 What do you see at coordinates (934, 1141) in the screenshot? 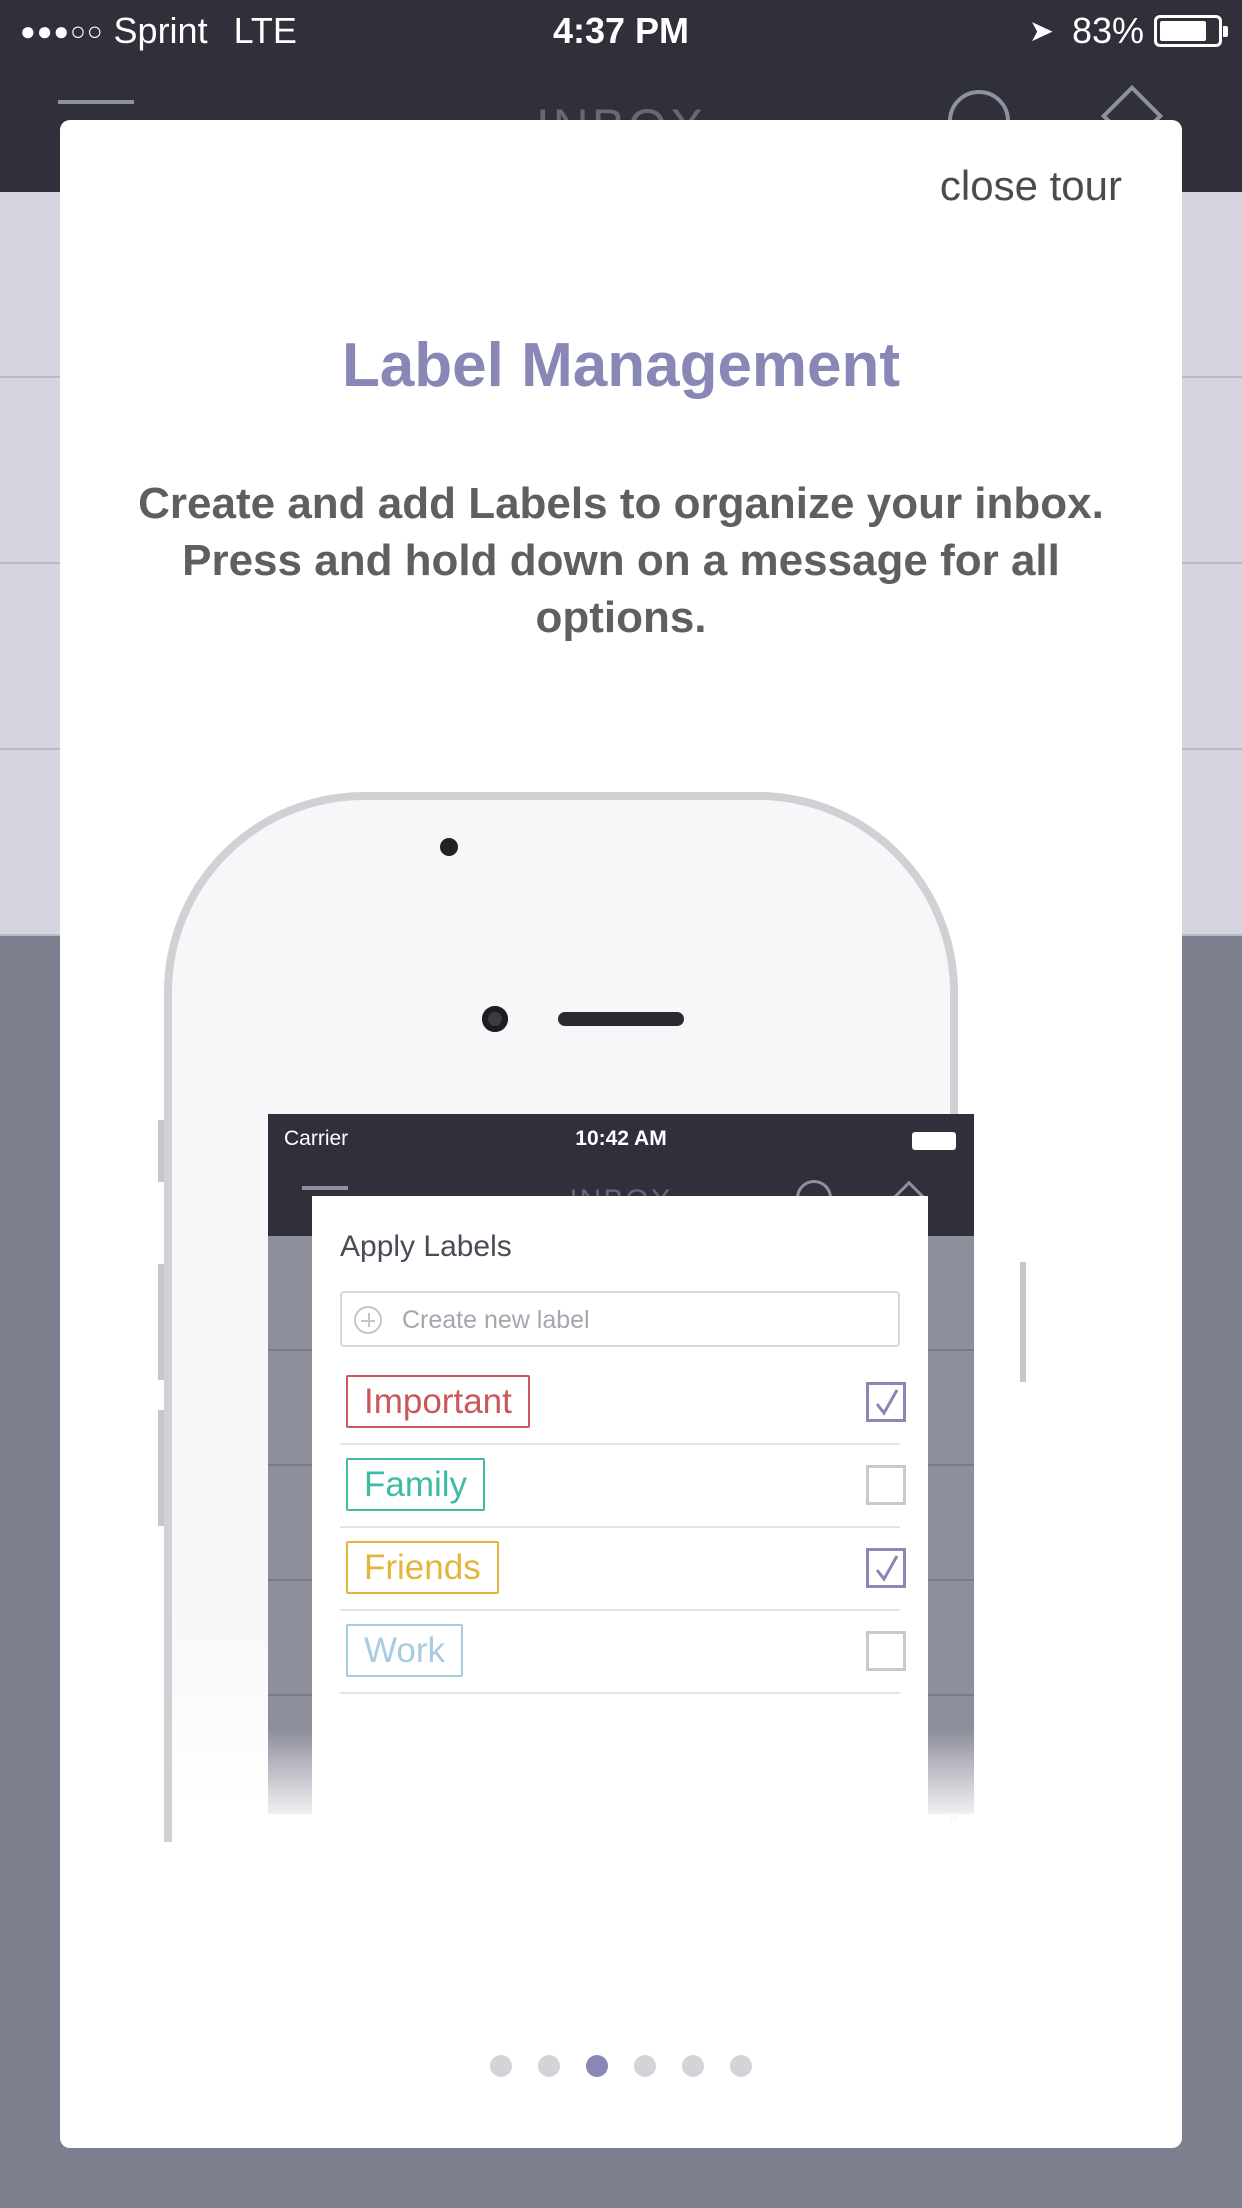
I see `mini-battery-icon` at bounding box center [934, 1141].